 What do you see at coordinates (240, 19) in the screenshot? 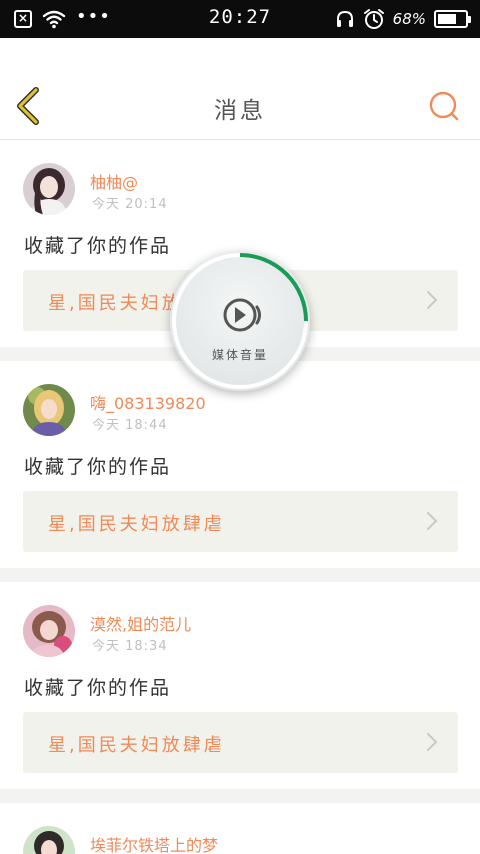
I see `status-bar: × ••• 20:27 68%` at bounding box center [240, 19].